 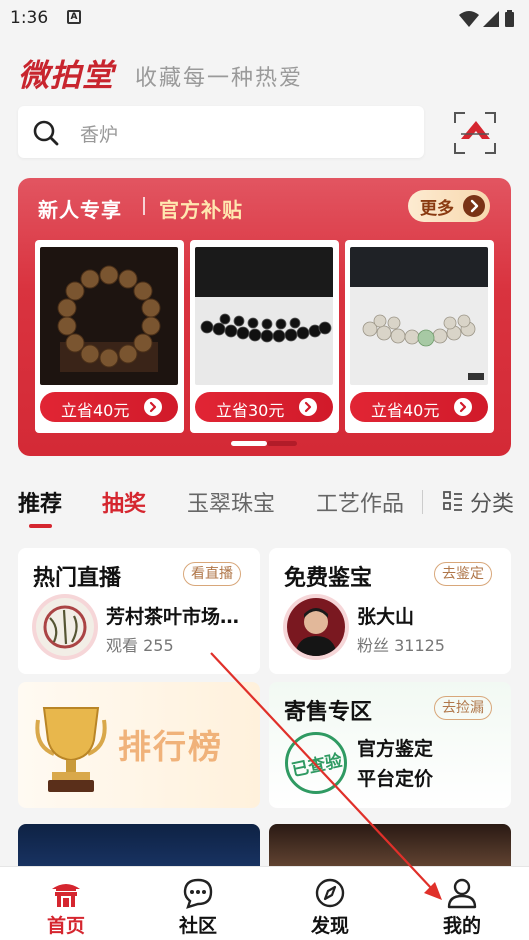 I want to click on promo-title: 新人专享, so click(x=80, y=210).